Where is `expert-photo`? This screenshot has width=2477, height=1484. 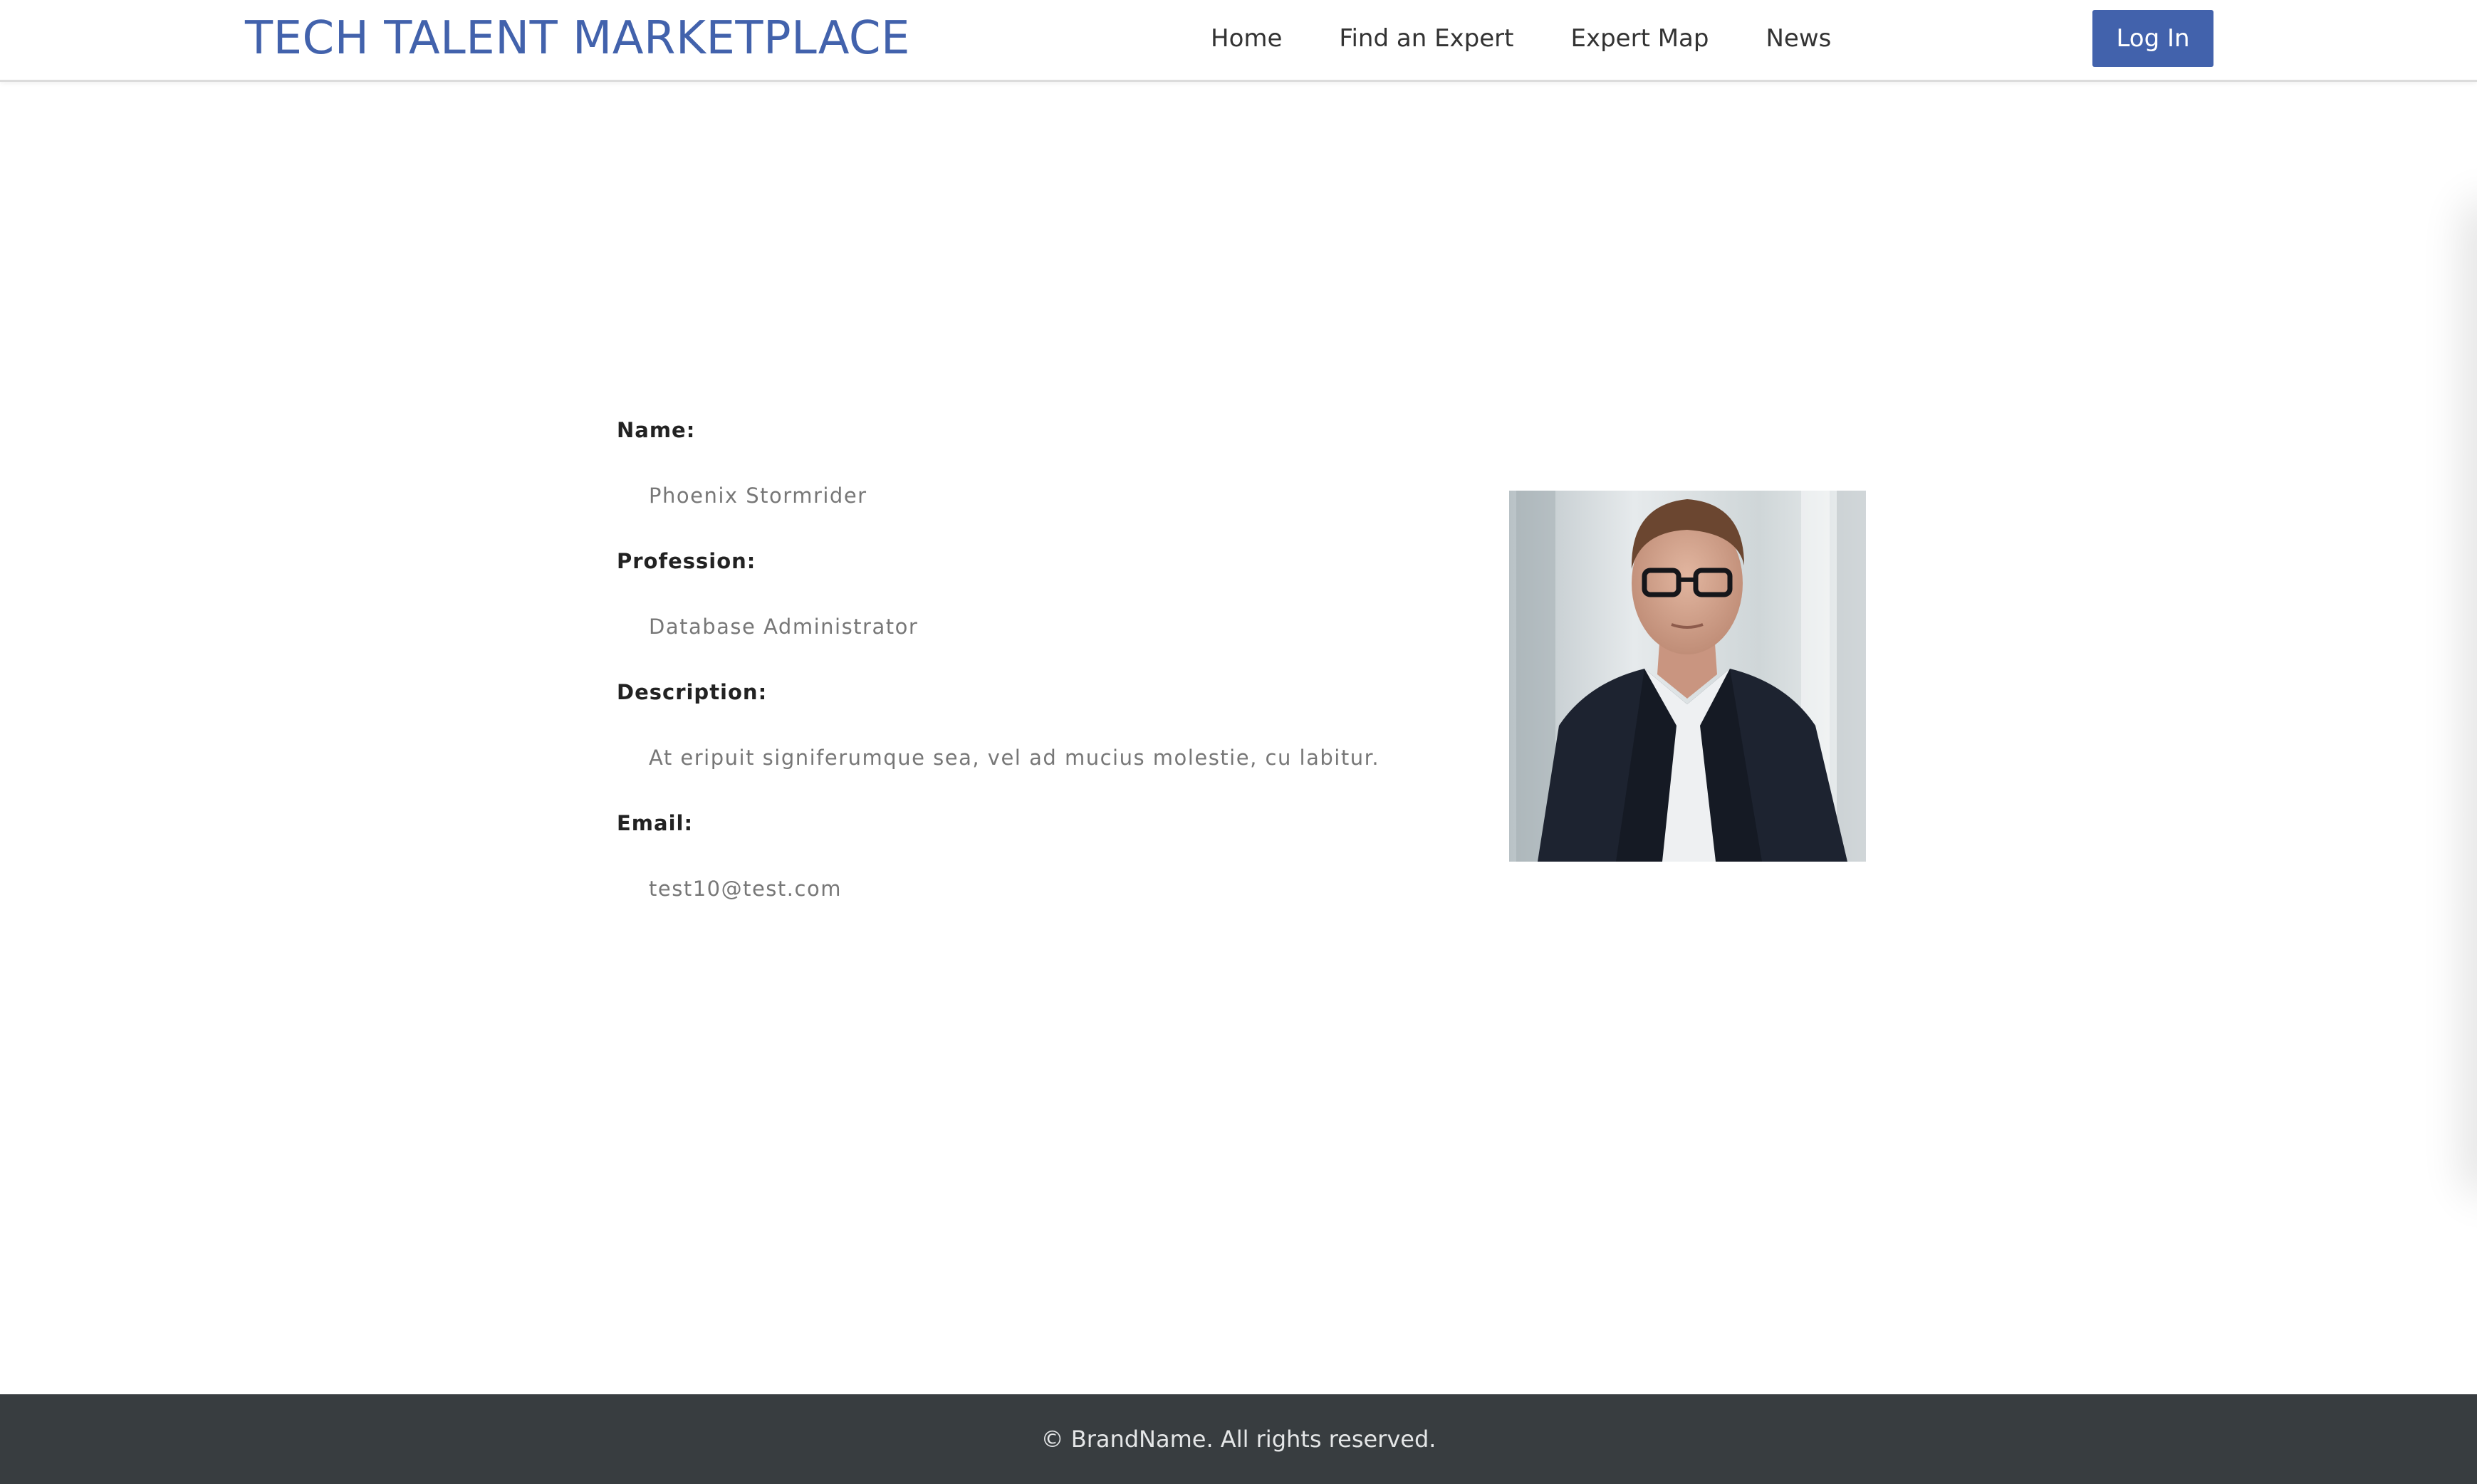
expert-photo is located at coordinates (1687, 676).